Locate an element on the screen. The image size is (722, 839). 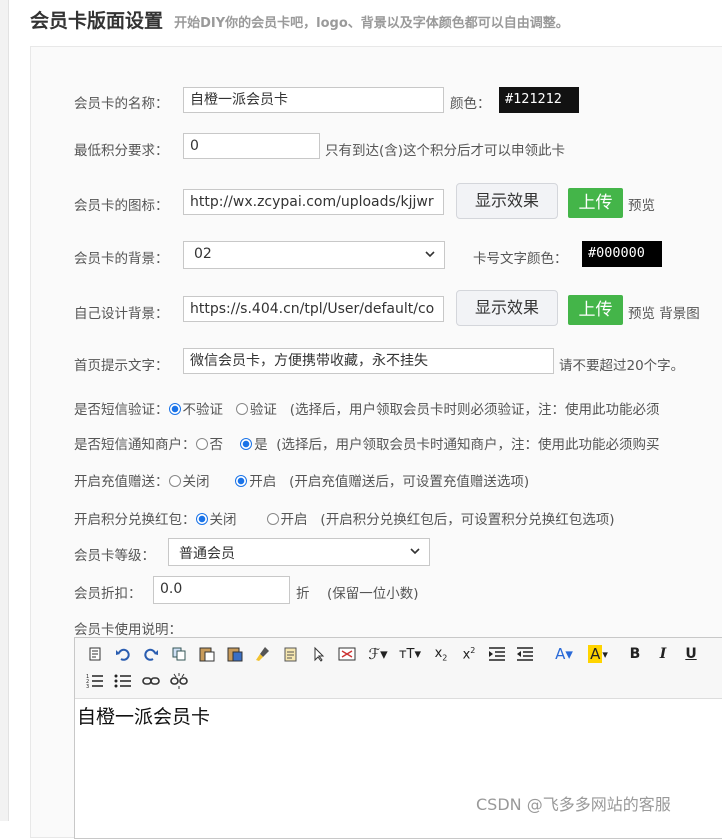
redpack-on-radio is located at coordinates (272, 519).